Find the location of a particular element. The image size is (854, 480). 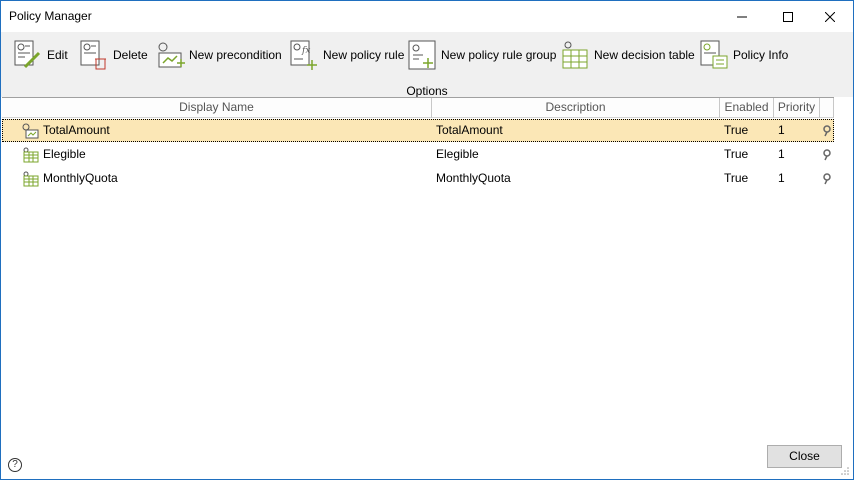

options-group-label: Options is located at coordinates (427, 91).